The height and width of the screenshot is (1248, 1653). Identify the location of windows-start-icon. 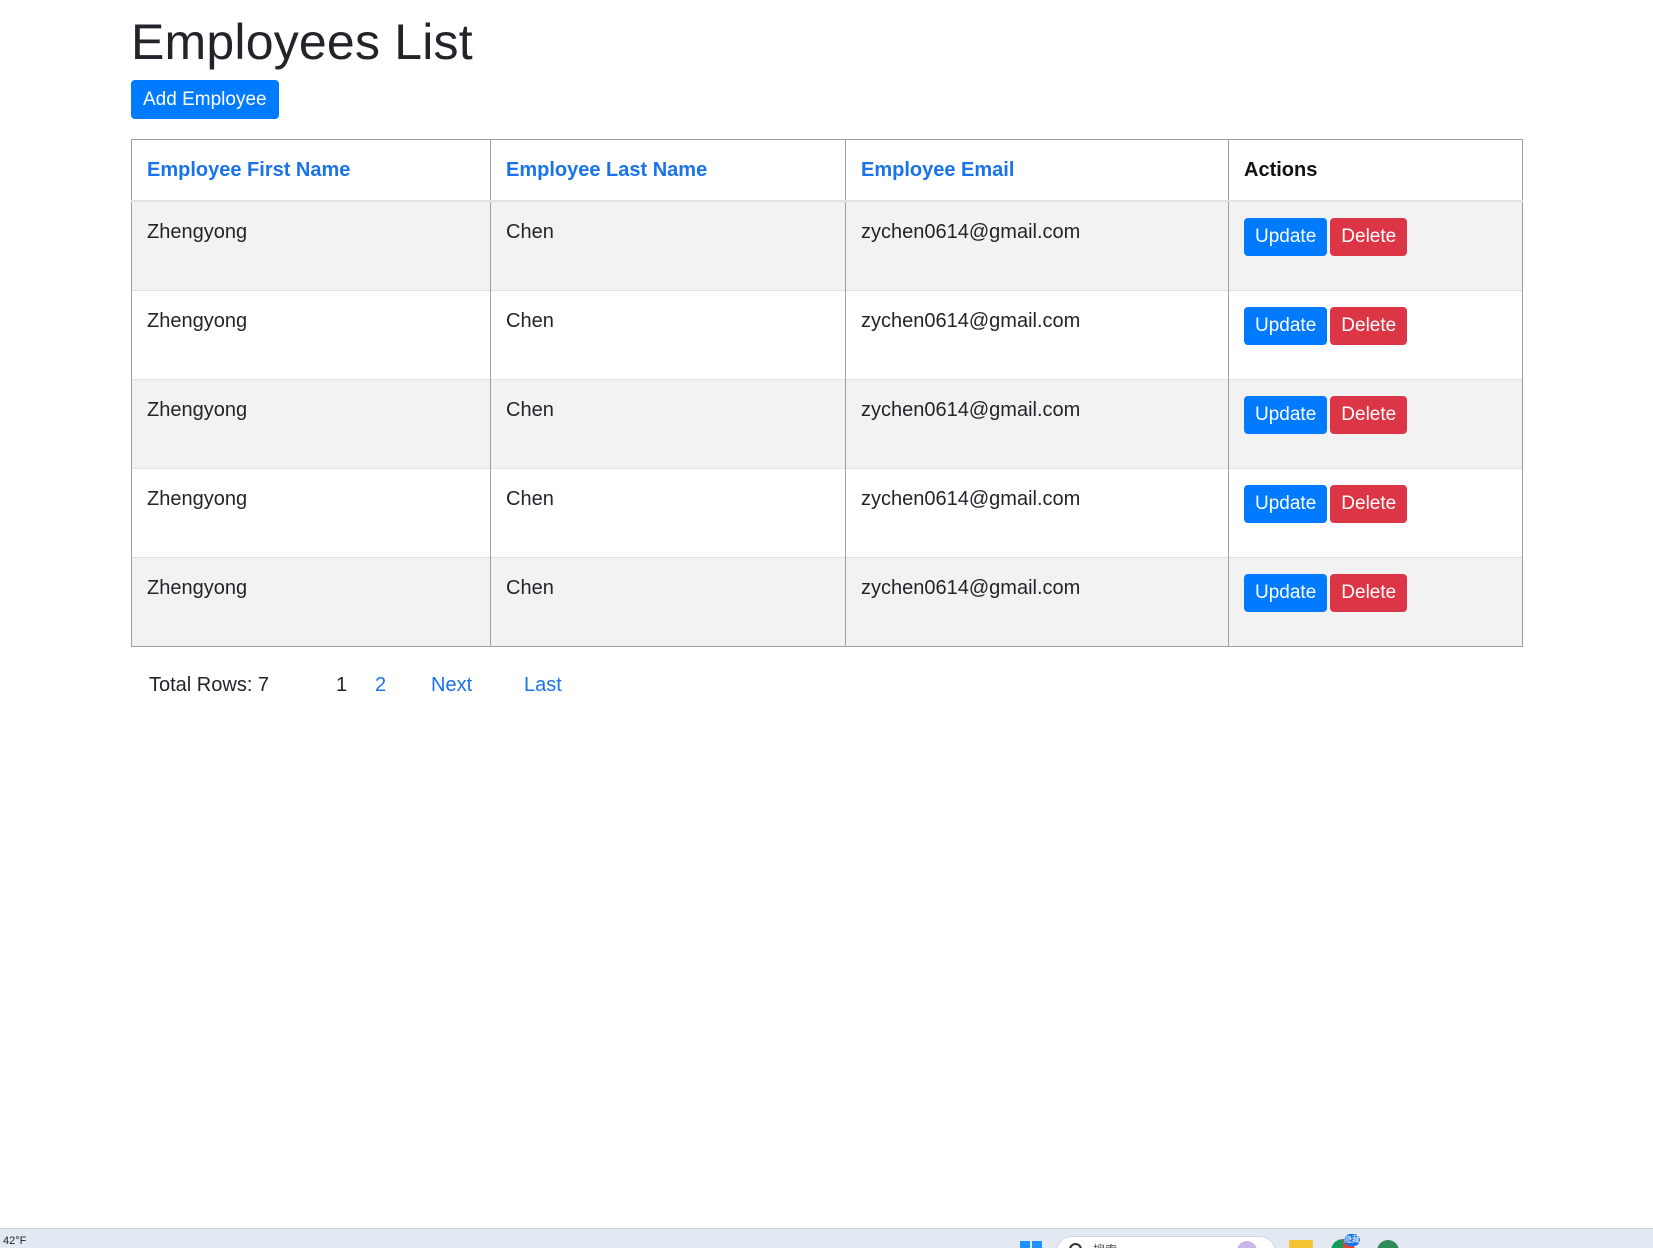
(1031, 1244).